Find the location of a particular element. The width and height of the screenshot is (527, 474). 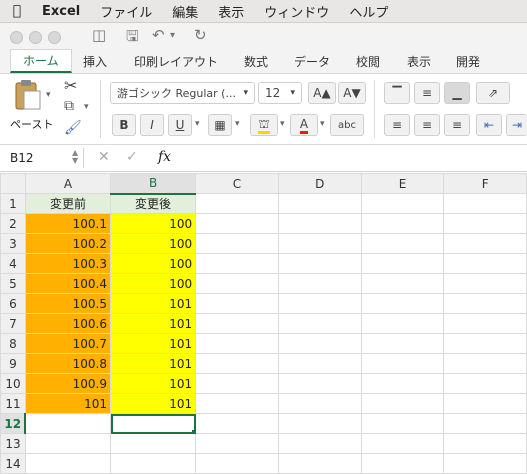

cell-e6 is located at coordinates (402, 303).